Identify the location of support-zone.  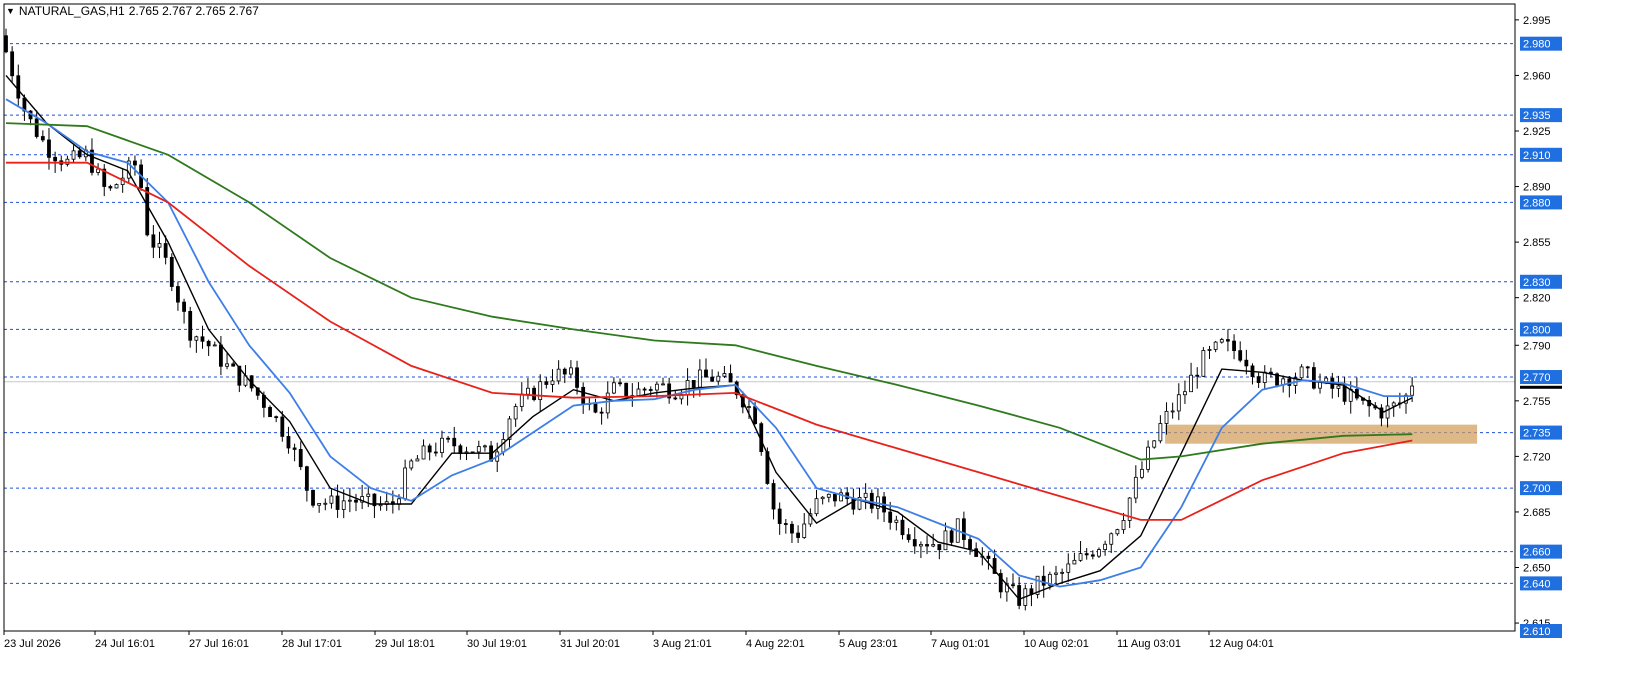
(1321, 434).